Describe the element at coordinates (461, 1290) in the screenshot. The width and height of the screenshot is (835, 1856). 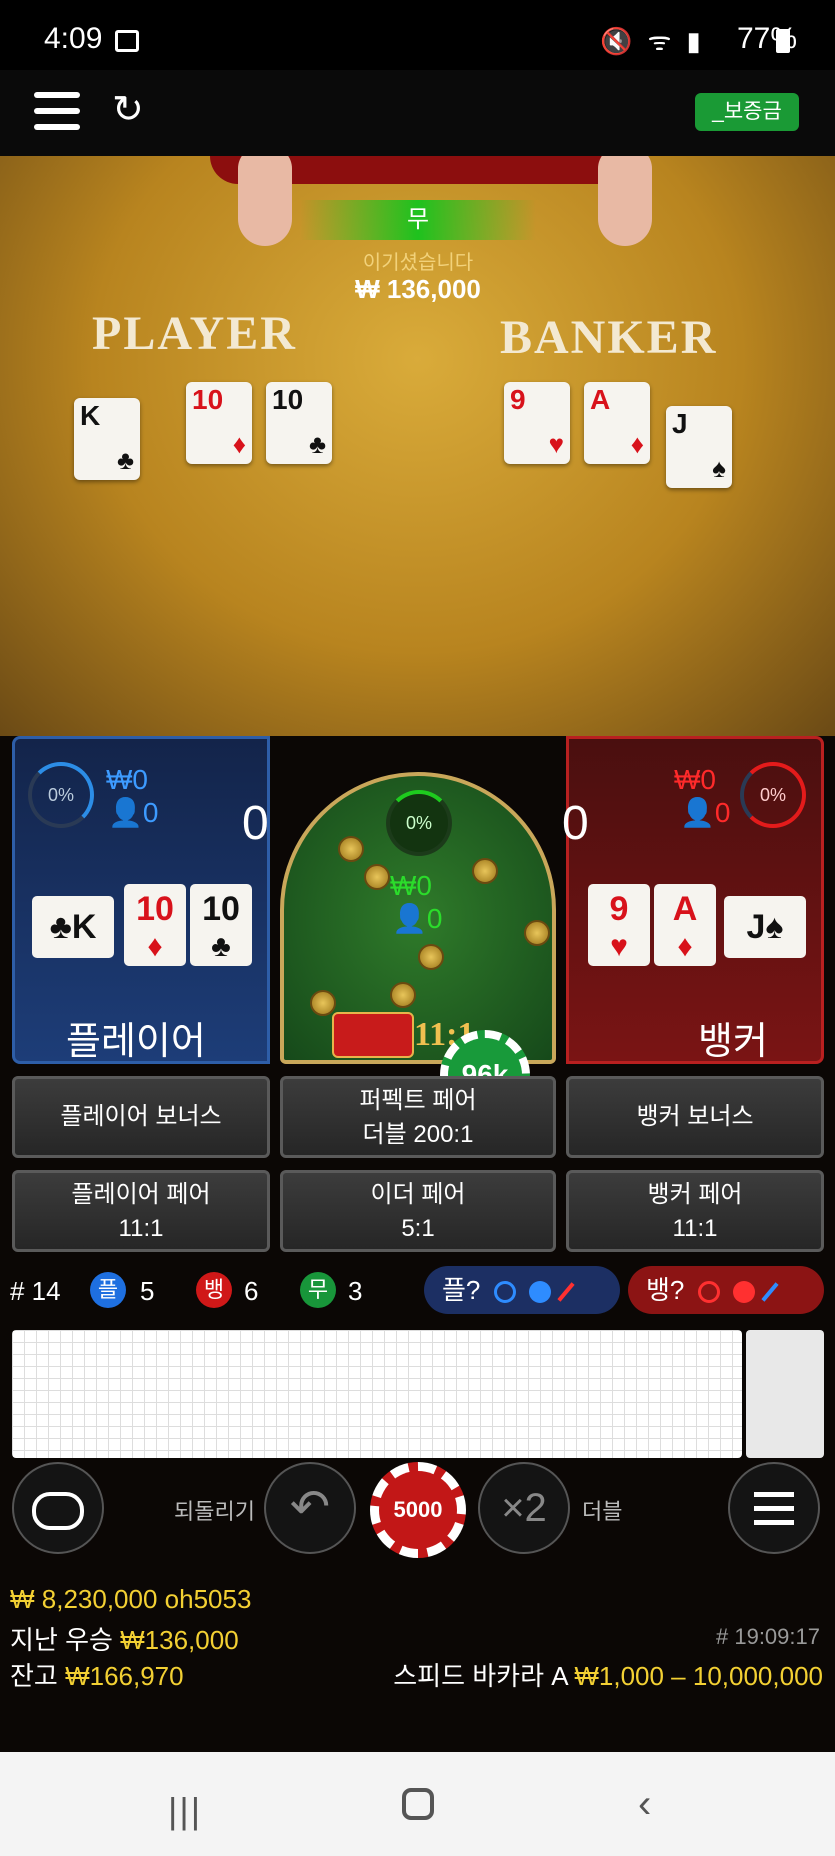
I see `player-ask-label: 플?` at that location.